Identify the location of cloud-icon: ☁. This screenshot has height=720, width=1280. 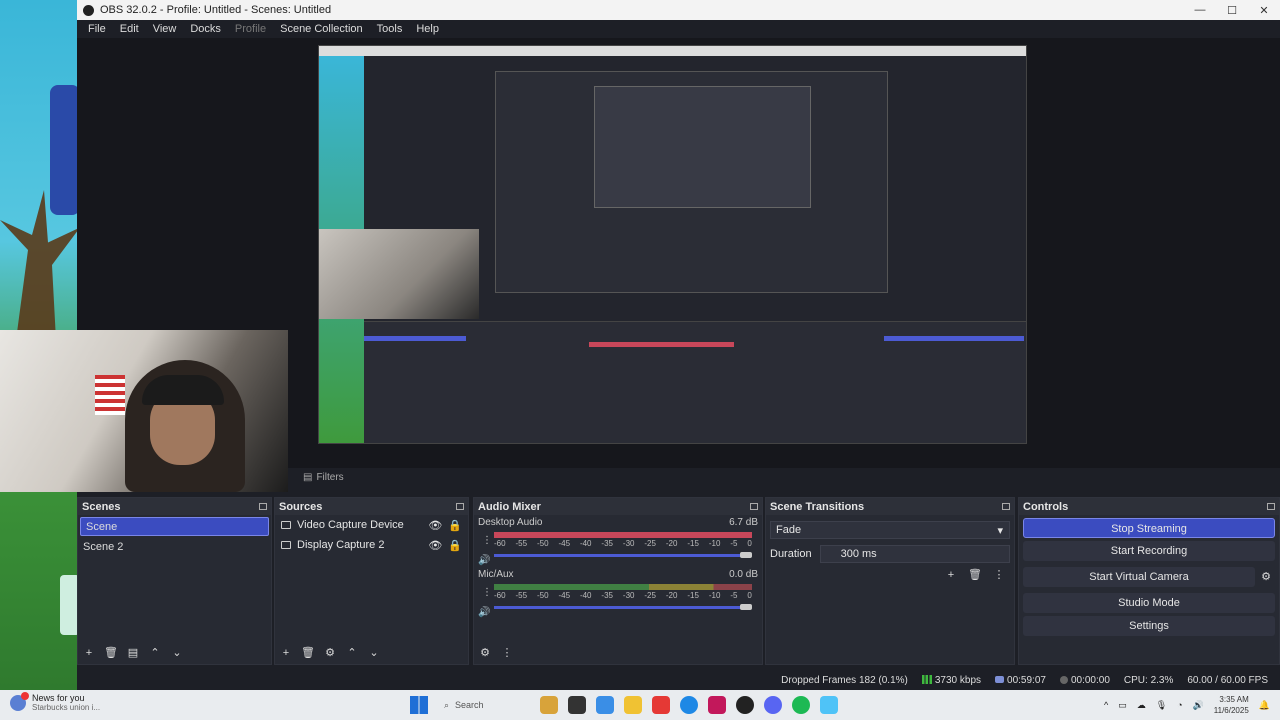
(1141, 705).